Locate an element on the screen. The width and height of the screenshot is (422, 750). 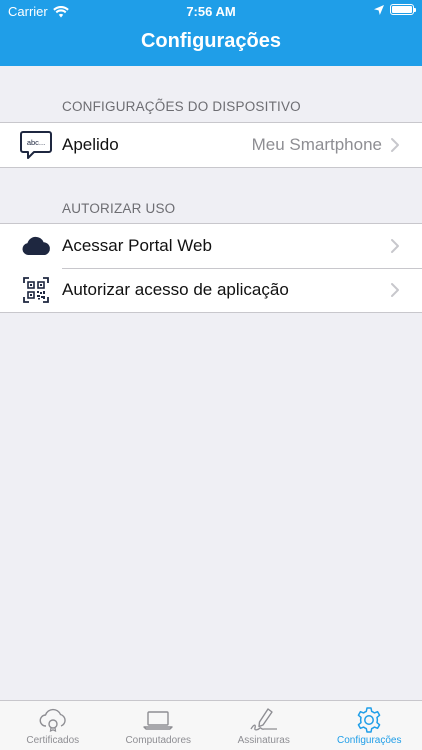
laptop-icon is located at coordinates (158, 720).